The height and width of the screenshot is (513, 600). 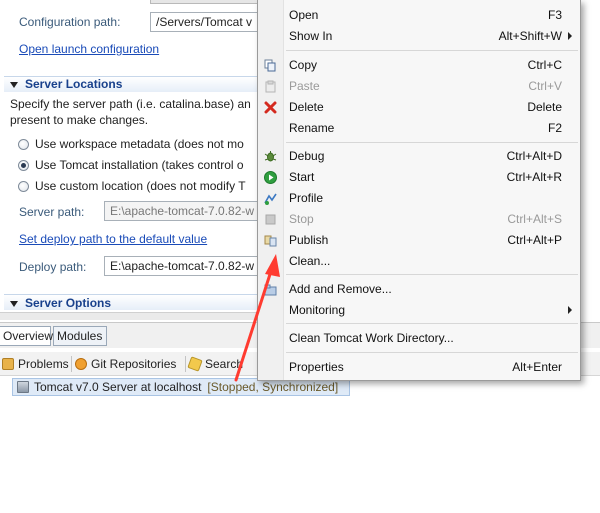 What do you see at coordinates (312, 128) in the screenshot?
I see `menu-item-label: Rename` at bounding box center [312, 128].